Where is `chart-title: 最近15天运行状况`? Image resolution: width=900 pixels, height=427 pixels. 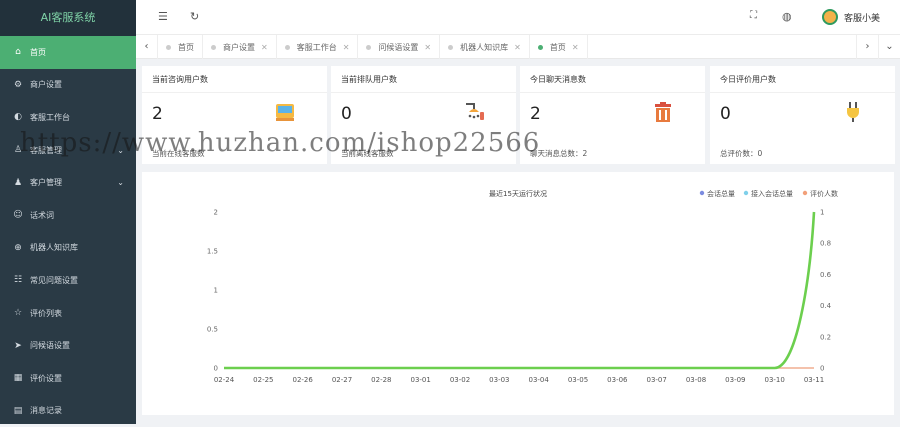 chart-title: 最近15天运行状况 is located at coordinates (518, 193).